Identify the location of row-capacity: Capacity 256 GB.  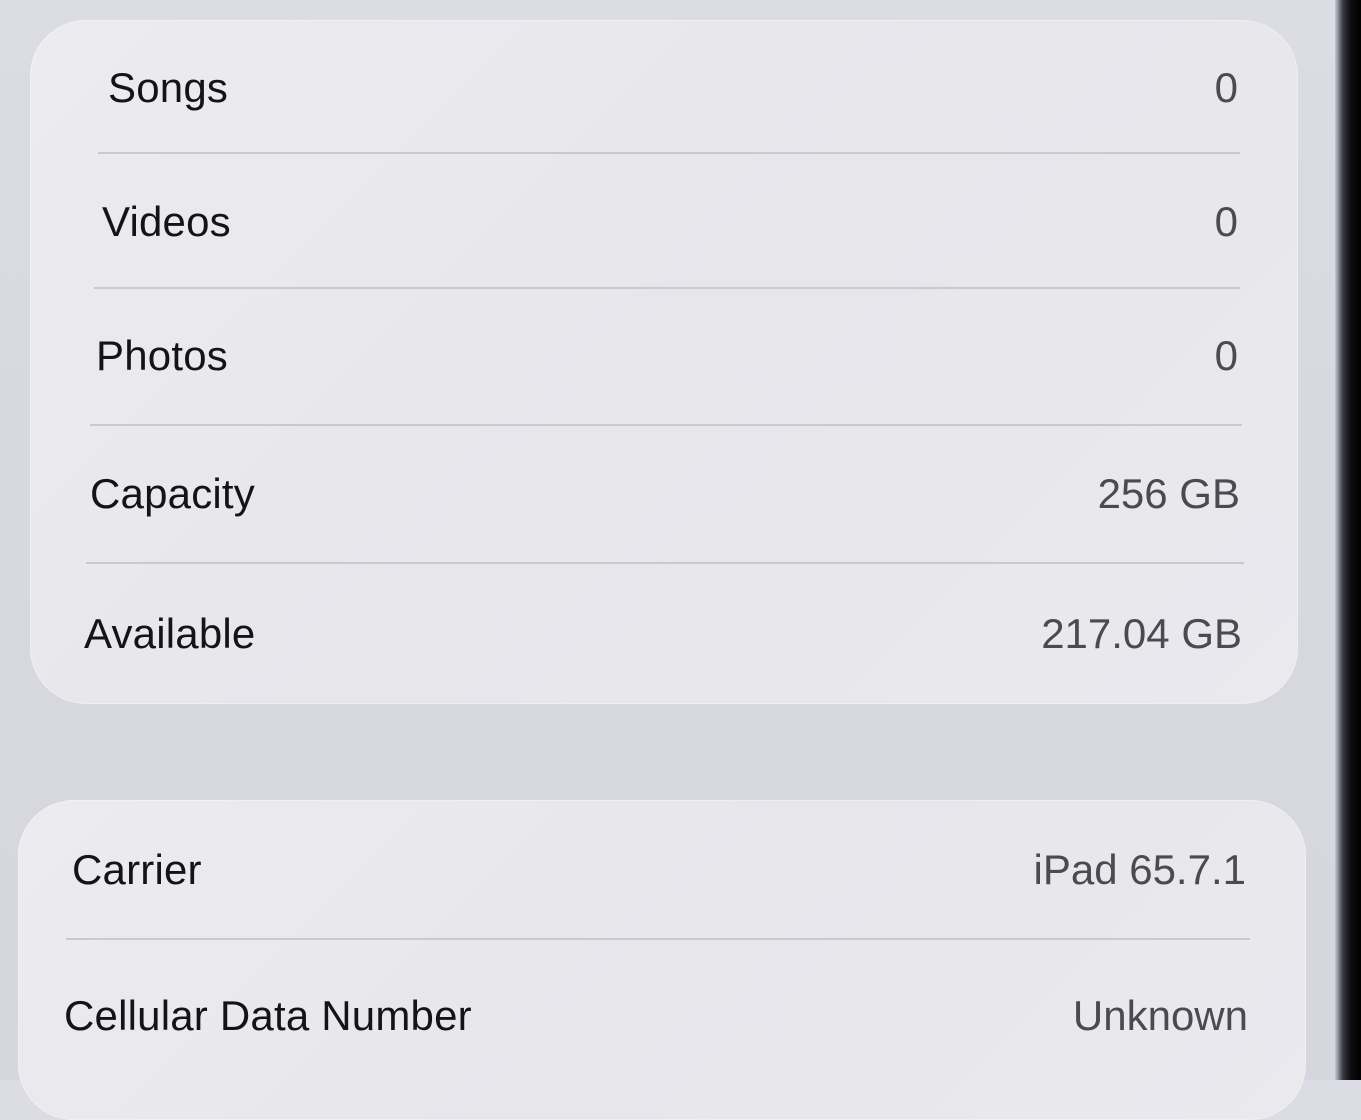
(664, 494).